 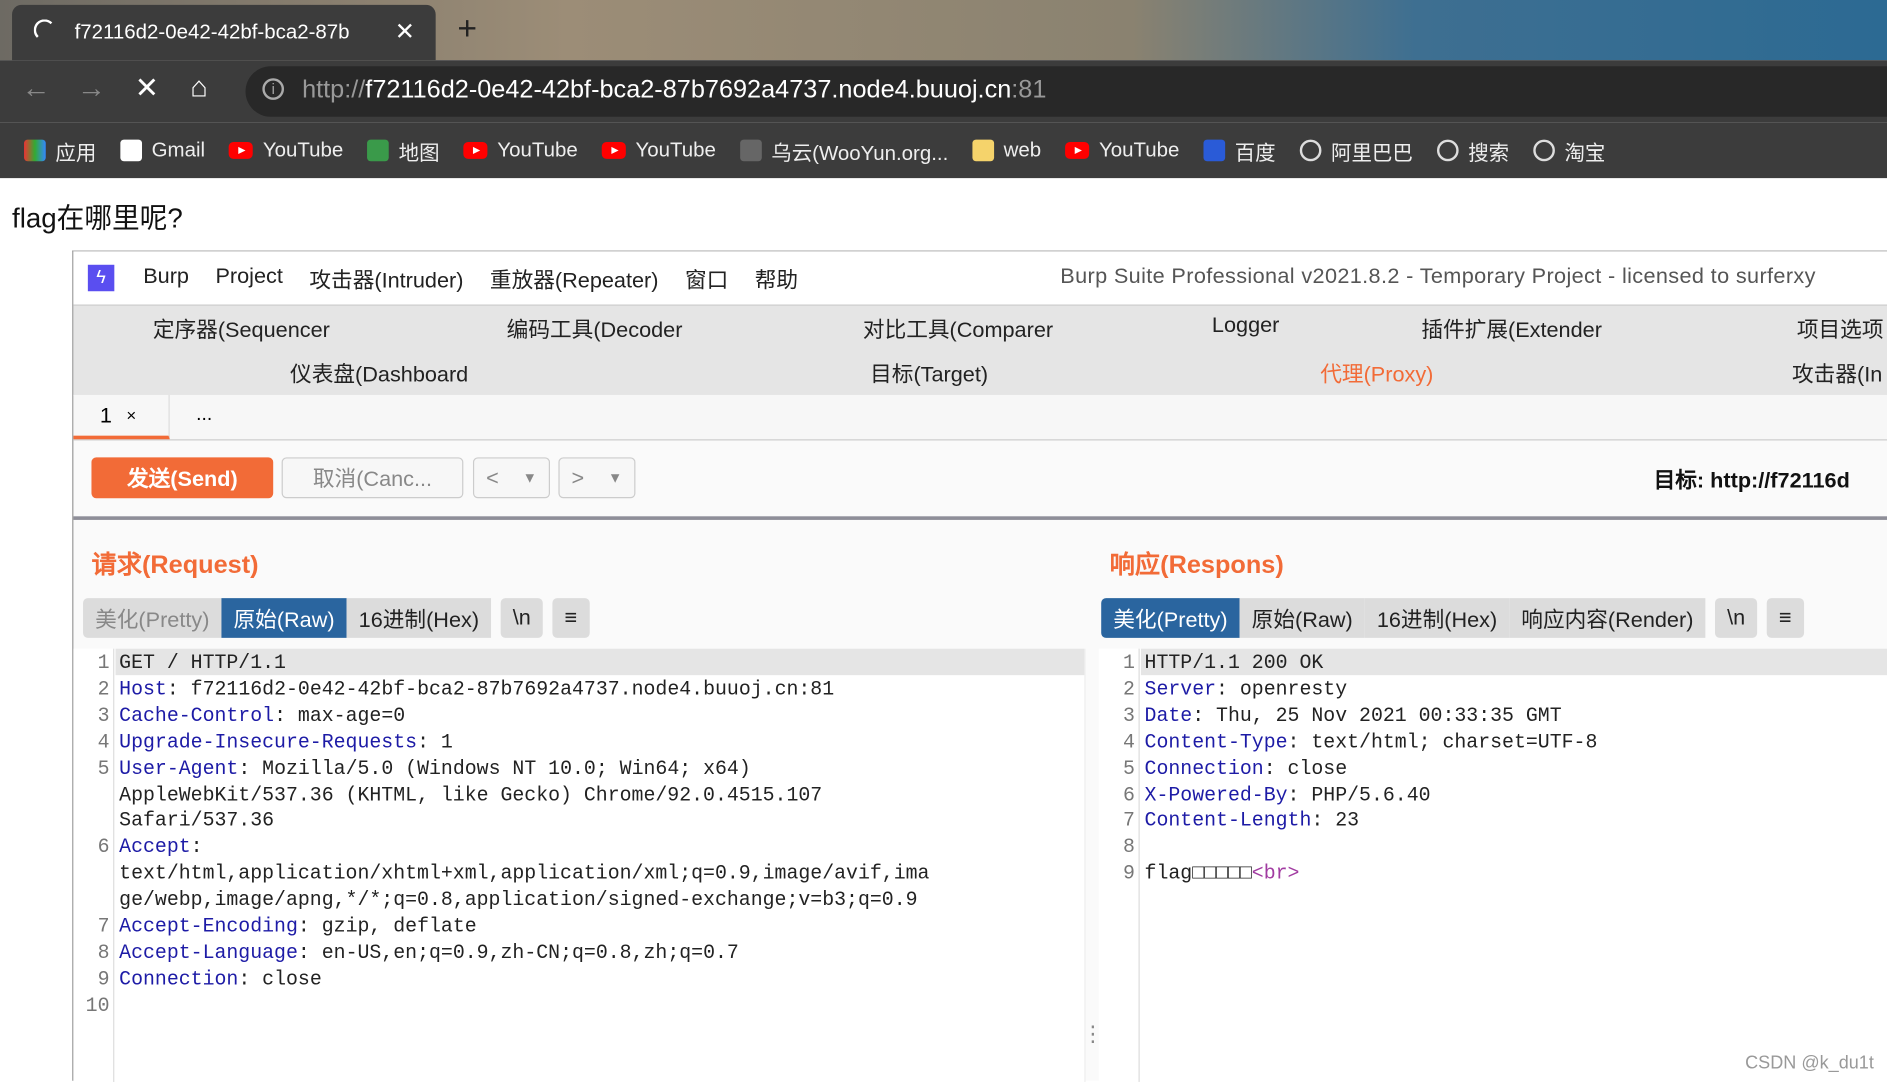 I want to click on bookmark-label: 搜索, so click(x=1489, y=153).